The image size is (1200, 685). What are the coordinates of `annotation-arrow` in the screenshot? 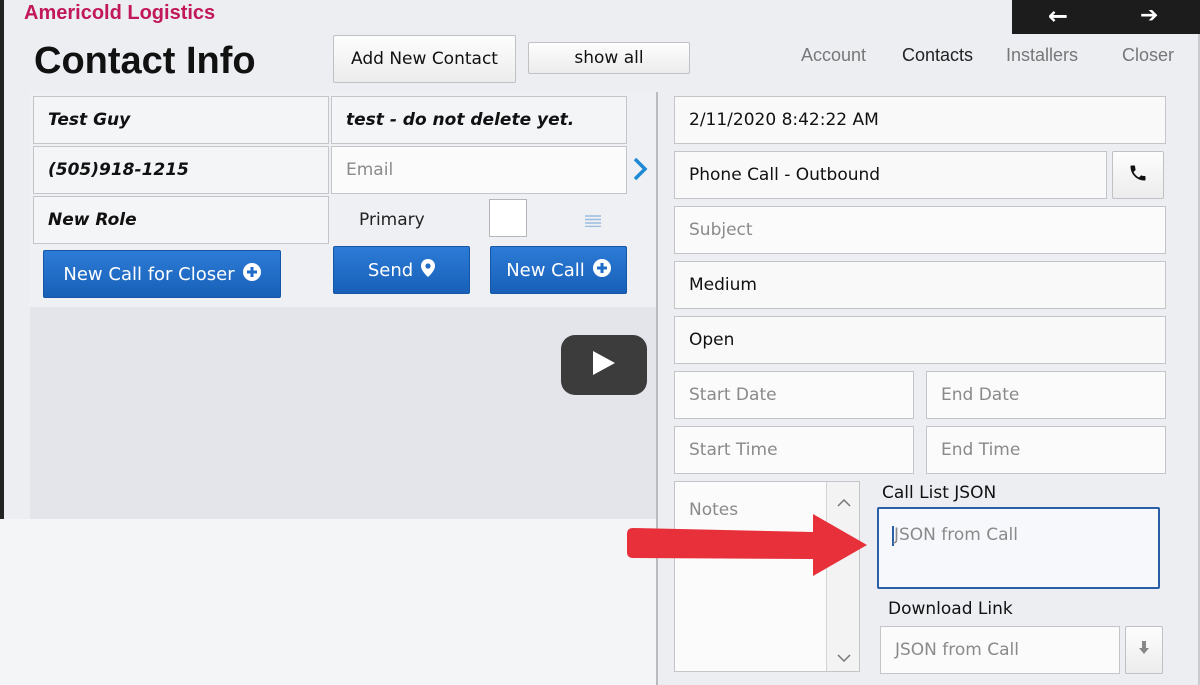 It's located at (748, 547).